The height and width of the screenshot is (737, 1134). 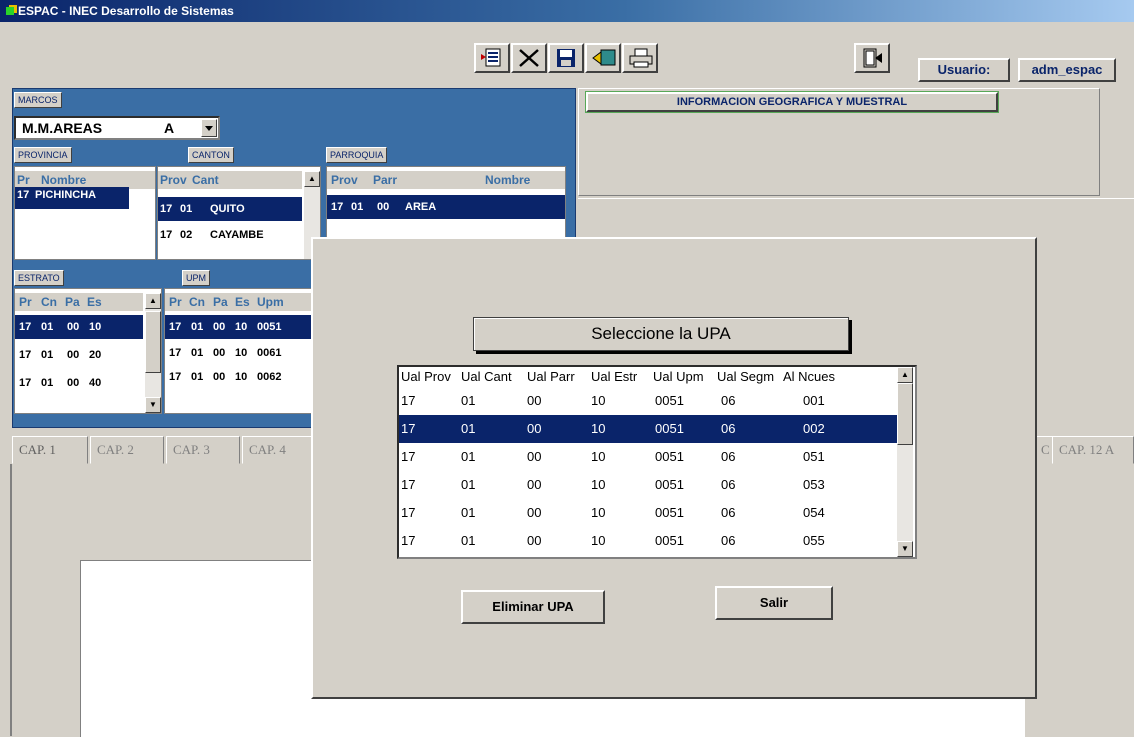 I want to click on table-row: 17 01 00 10 0061, so click(x=239, y=353).